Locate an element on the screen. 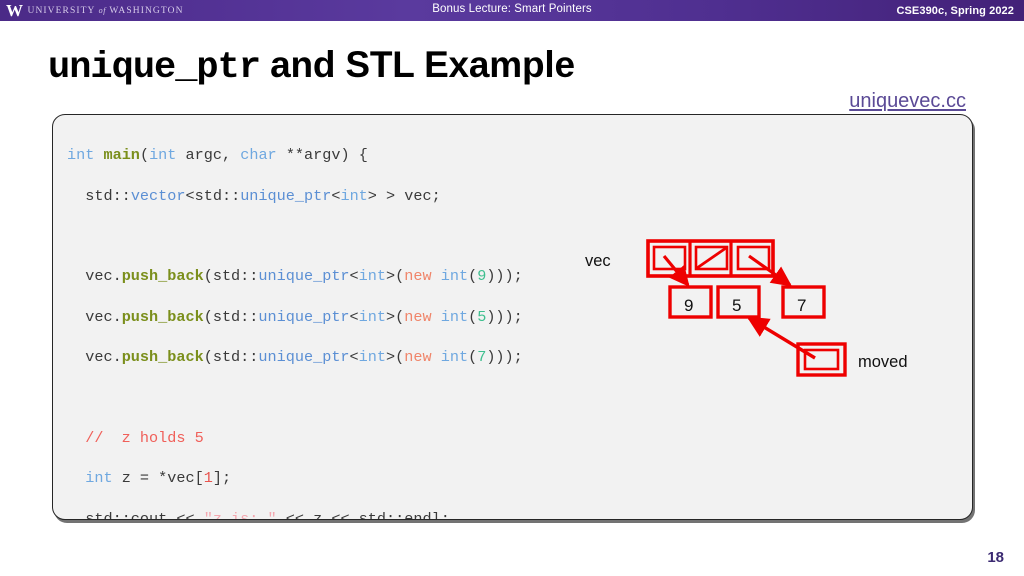  code-line: std::cout << "z is: " << z << std::endl; is located at coordinates (258, 514).